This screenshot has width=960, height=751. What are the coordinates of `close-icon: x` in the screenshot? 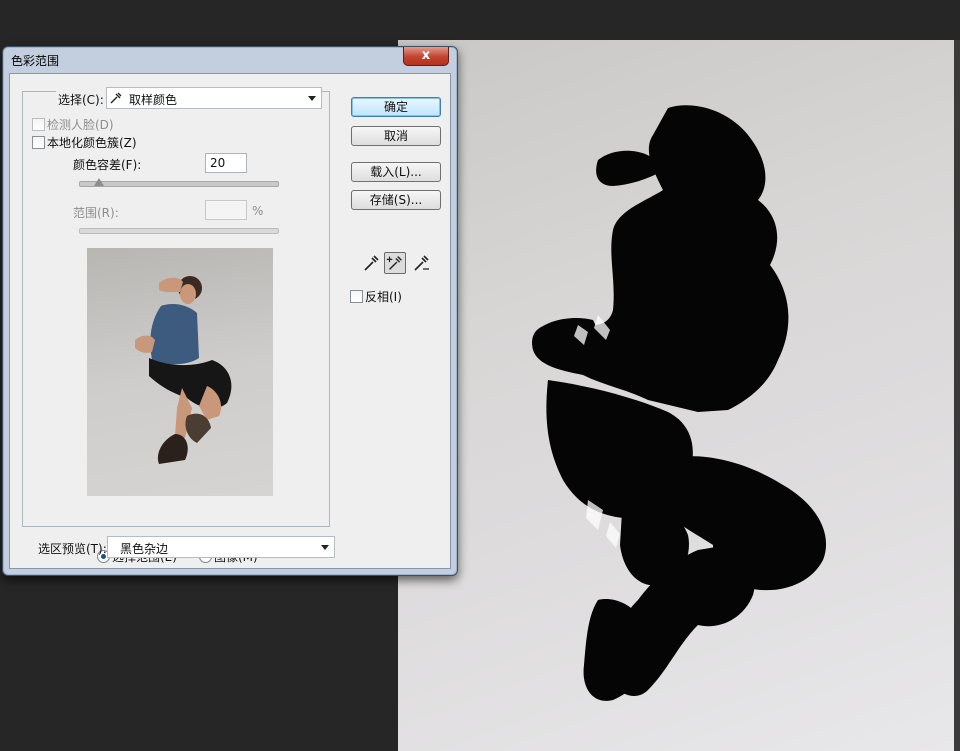 It's located at (426, 55).